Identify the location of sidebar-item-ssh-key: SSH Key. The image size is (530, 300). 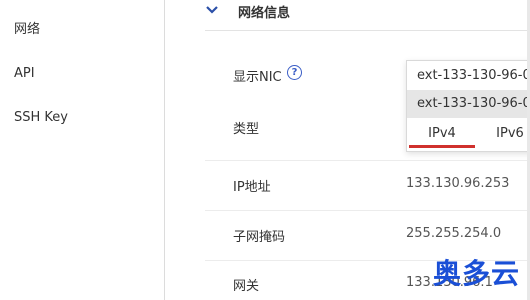
(41, 118).